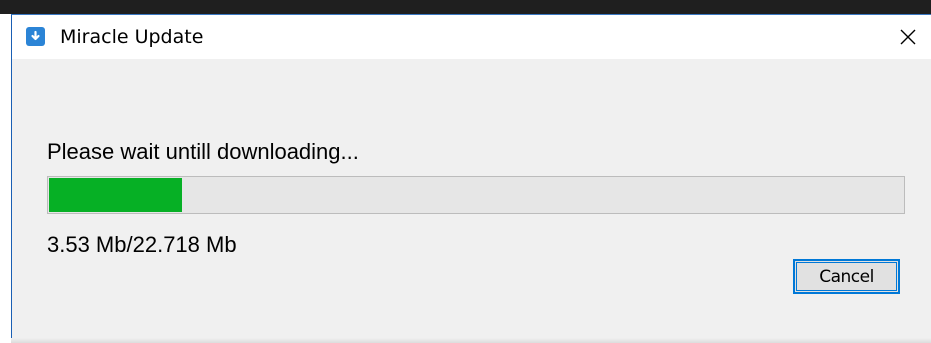  What do you see at coordinates (476, 195) in the screenshot?
I see `download-progress-bar` at bounding box center [476, 195].